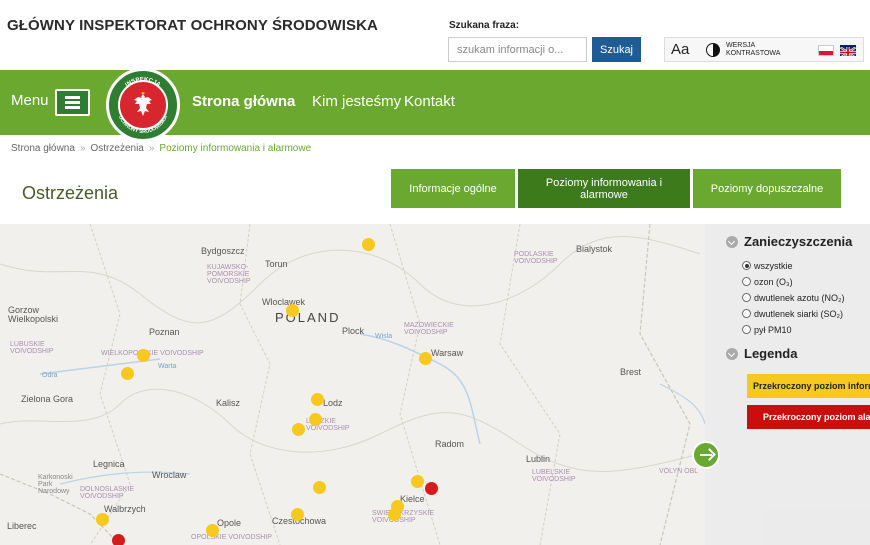  Describe the element at coordinates (32, 348) in the screenshot. I see `map-region-label: LUBUSKIE VOIVODSHIP` at that location.